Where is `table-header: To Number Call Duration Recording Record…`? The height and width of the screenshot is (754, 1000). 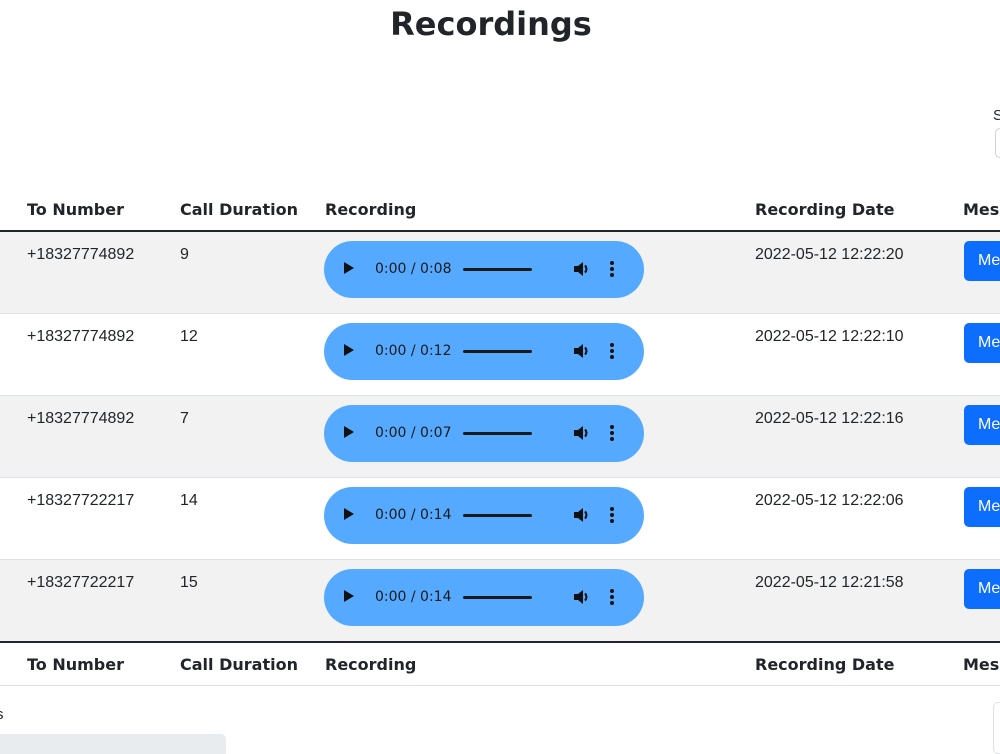 table-header: To Number Call Duration Recording Record… is located at coordinates (500, 210).